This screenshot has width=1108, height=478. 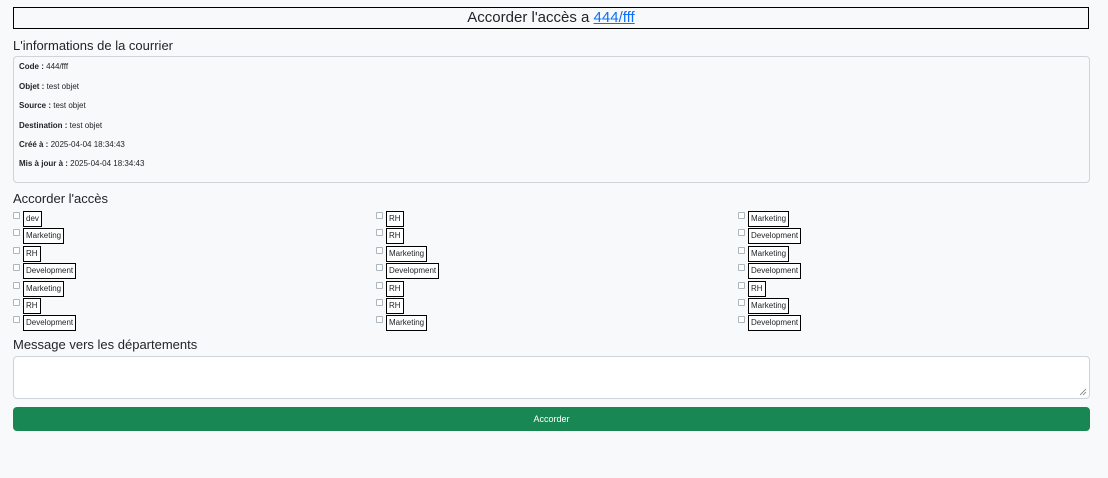 What do you see at coordinates (1083, 392) in the screenshot?
I see `resize-grip-icon` at bounding box center [1083, 392].